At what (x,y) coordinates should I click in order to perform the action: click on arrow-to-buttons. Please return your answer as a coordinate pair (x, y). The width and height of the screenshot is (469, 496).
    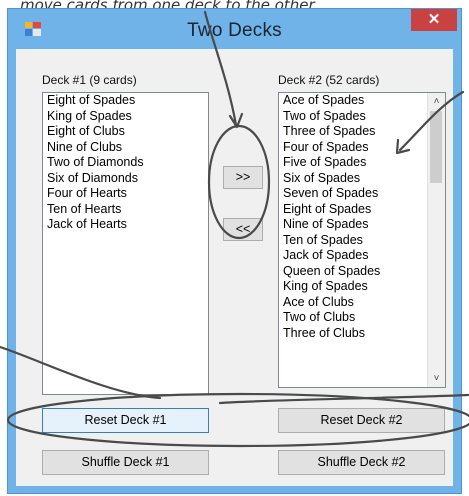
    Looking at the image, I should click on (220, 68).